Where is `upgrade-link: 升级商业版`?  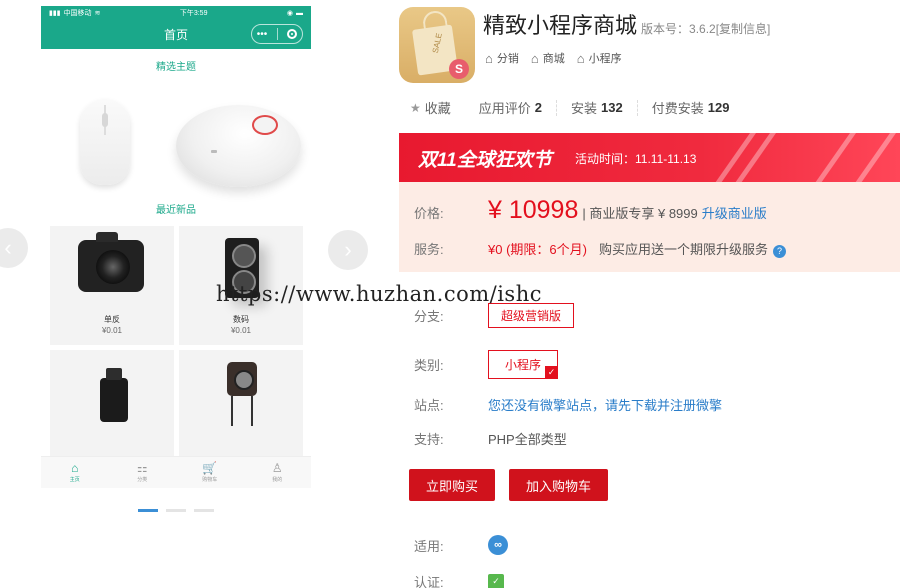 upgrade-link: 升级商业版 is located at coordinates (734, 212).